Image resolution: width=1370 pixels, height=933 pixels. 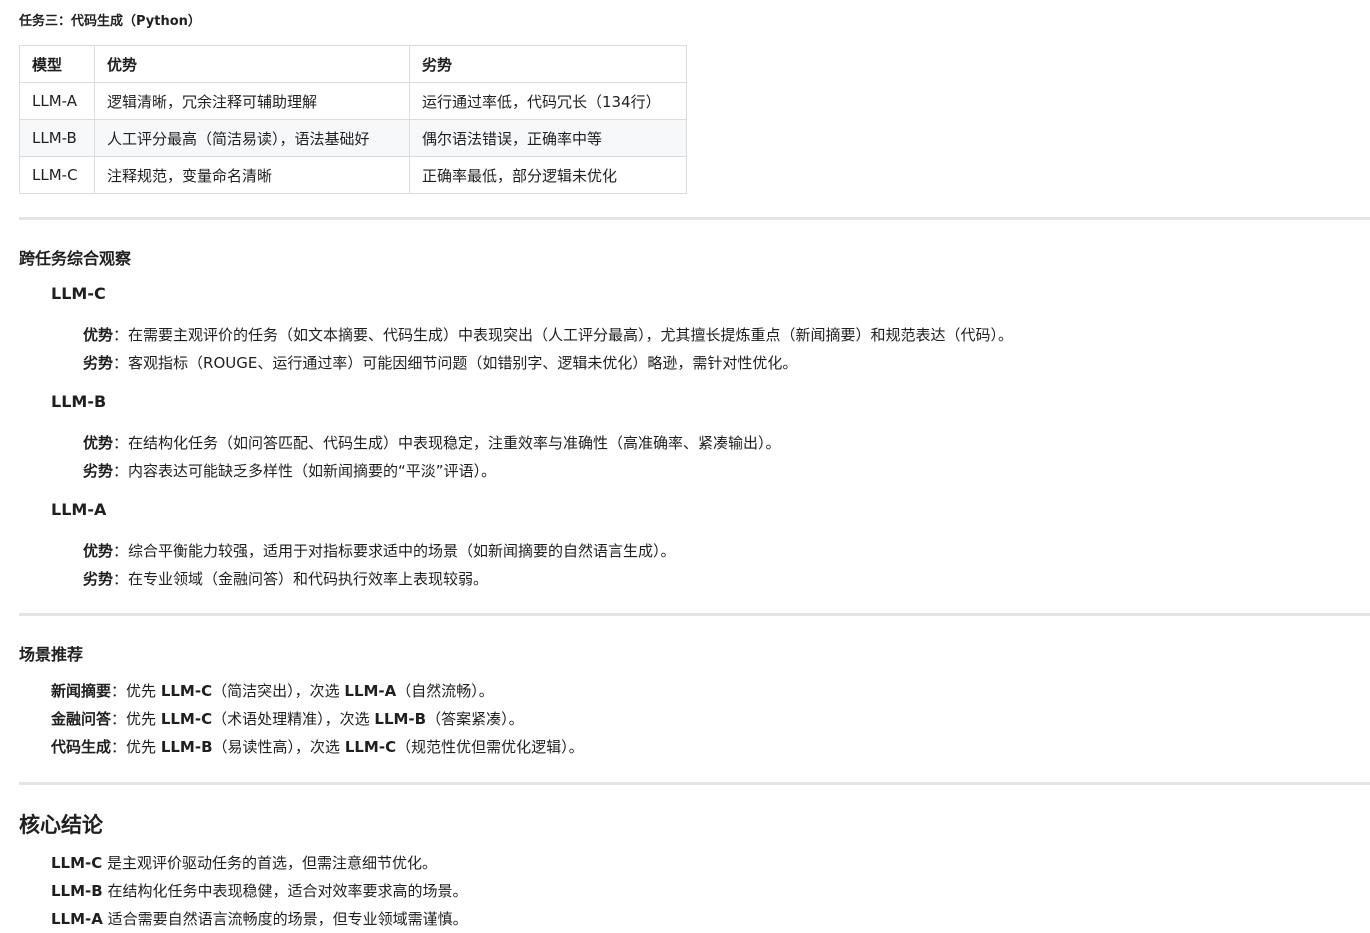 What do you see at coordinates (548, 138) in the screenshot?
I see `table-cell-con: 偶尔语法错误，正确率中等` at bounding box center [548, 138].